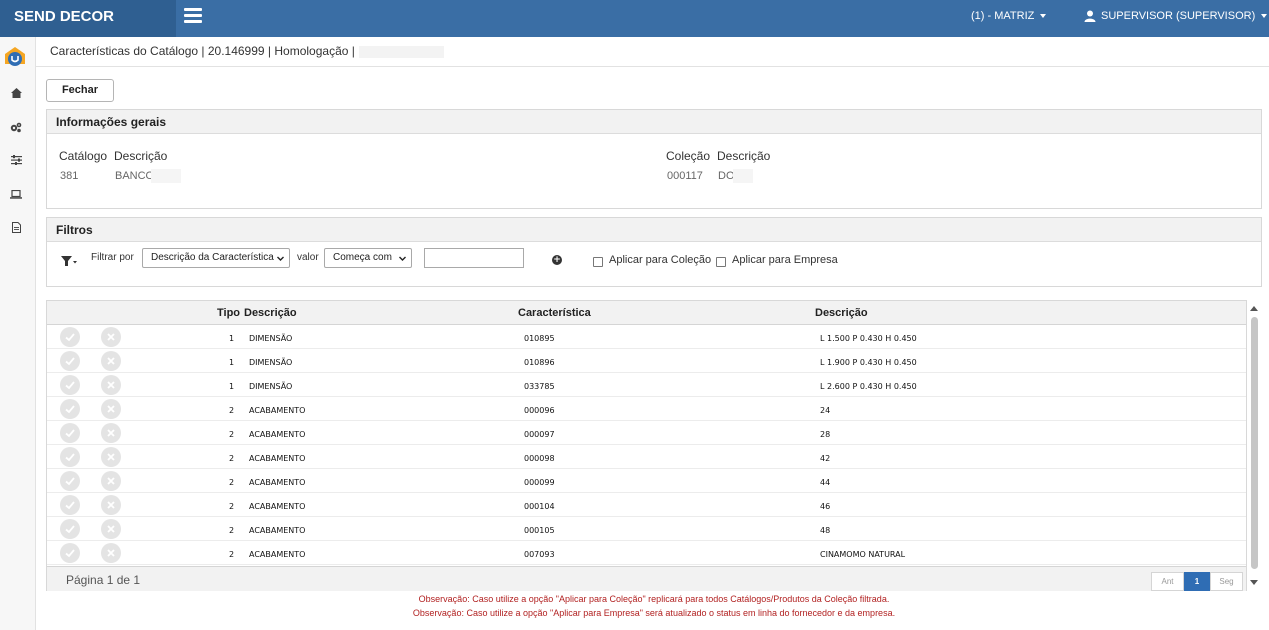  What do you see at coordinates (598, 262) in the screenshot?
I see `apply-collection-checkbox` at bounding box center [598, 262].